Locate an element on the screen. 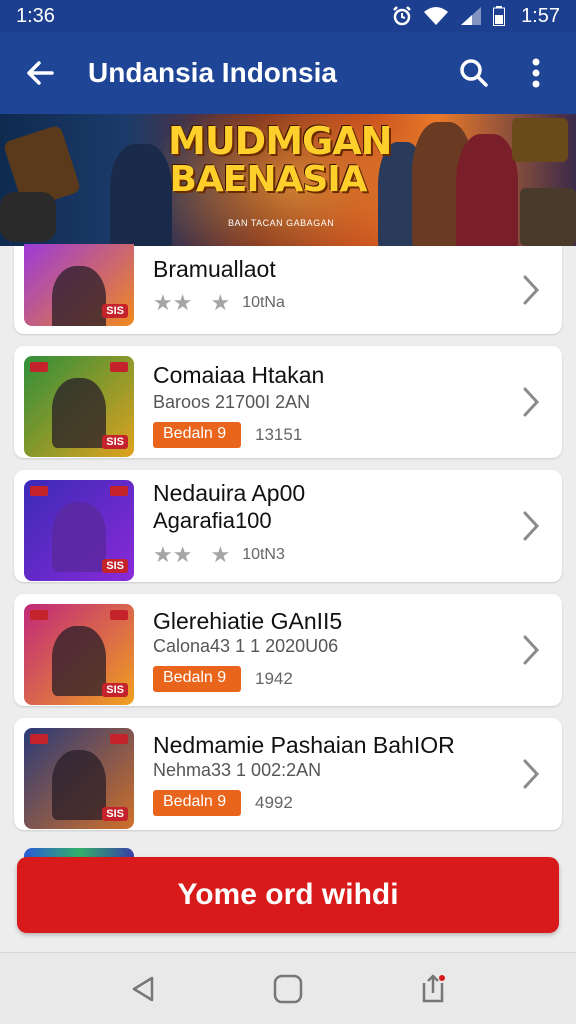 The image size is (576, 1024). more-vertical-icon is located at coordinates (536, 73).